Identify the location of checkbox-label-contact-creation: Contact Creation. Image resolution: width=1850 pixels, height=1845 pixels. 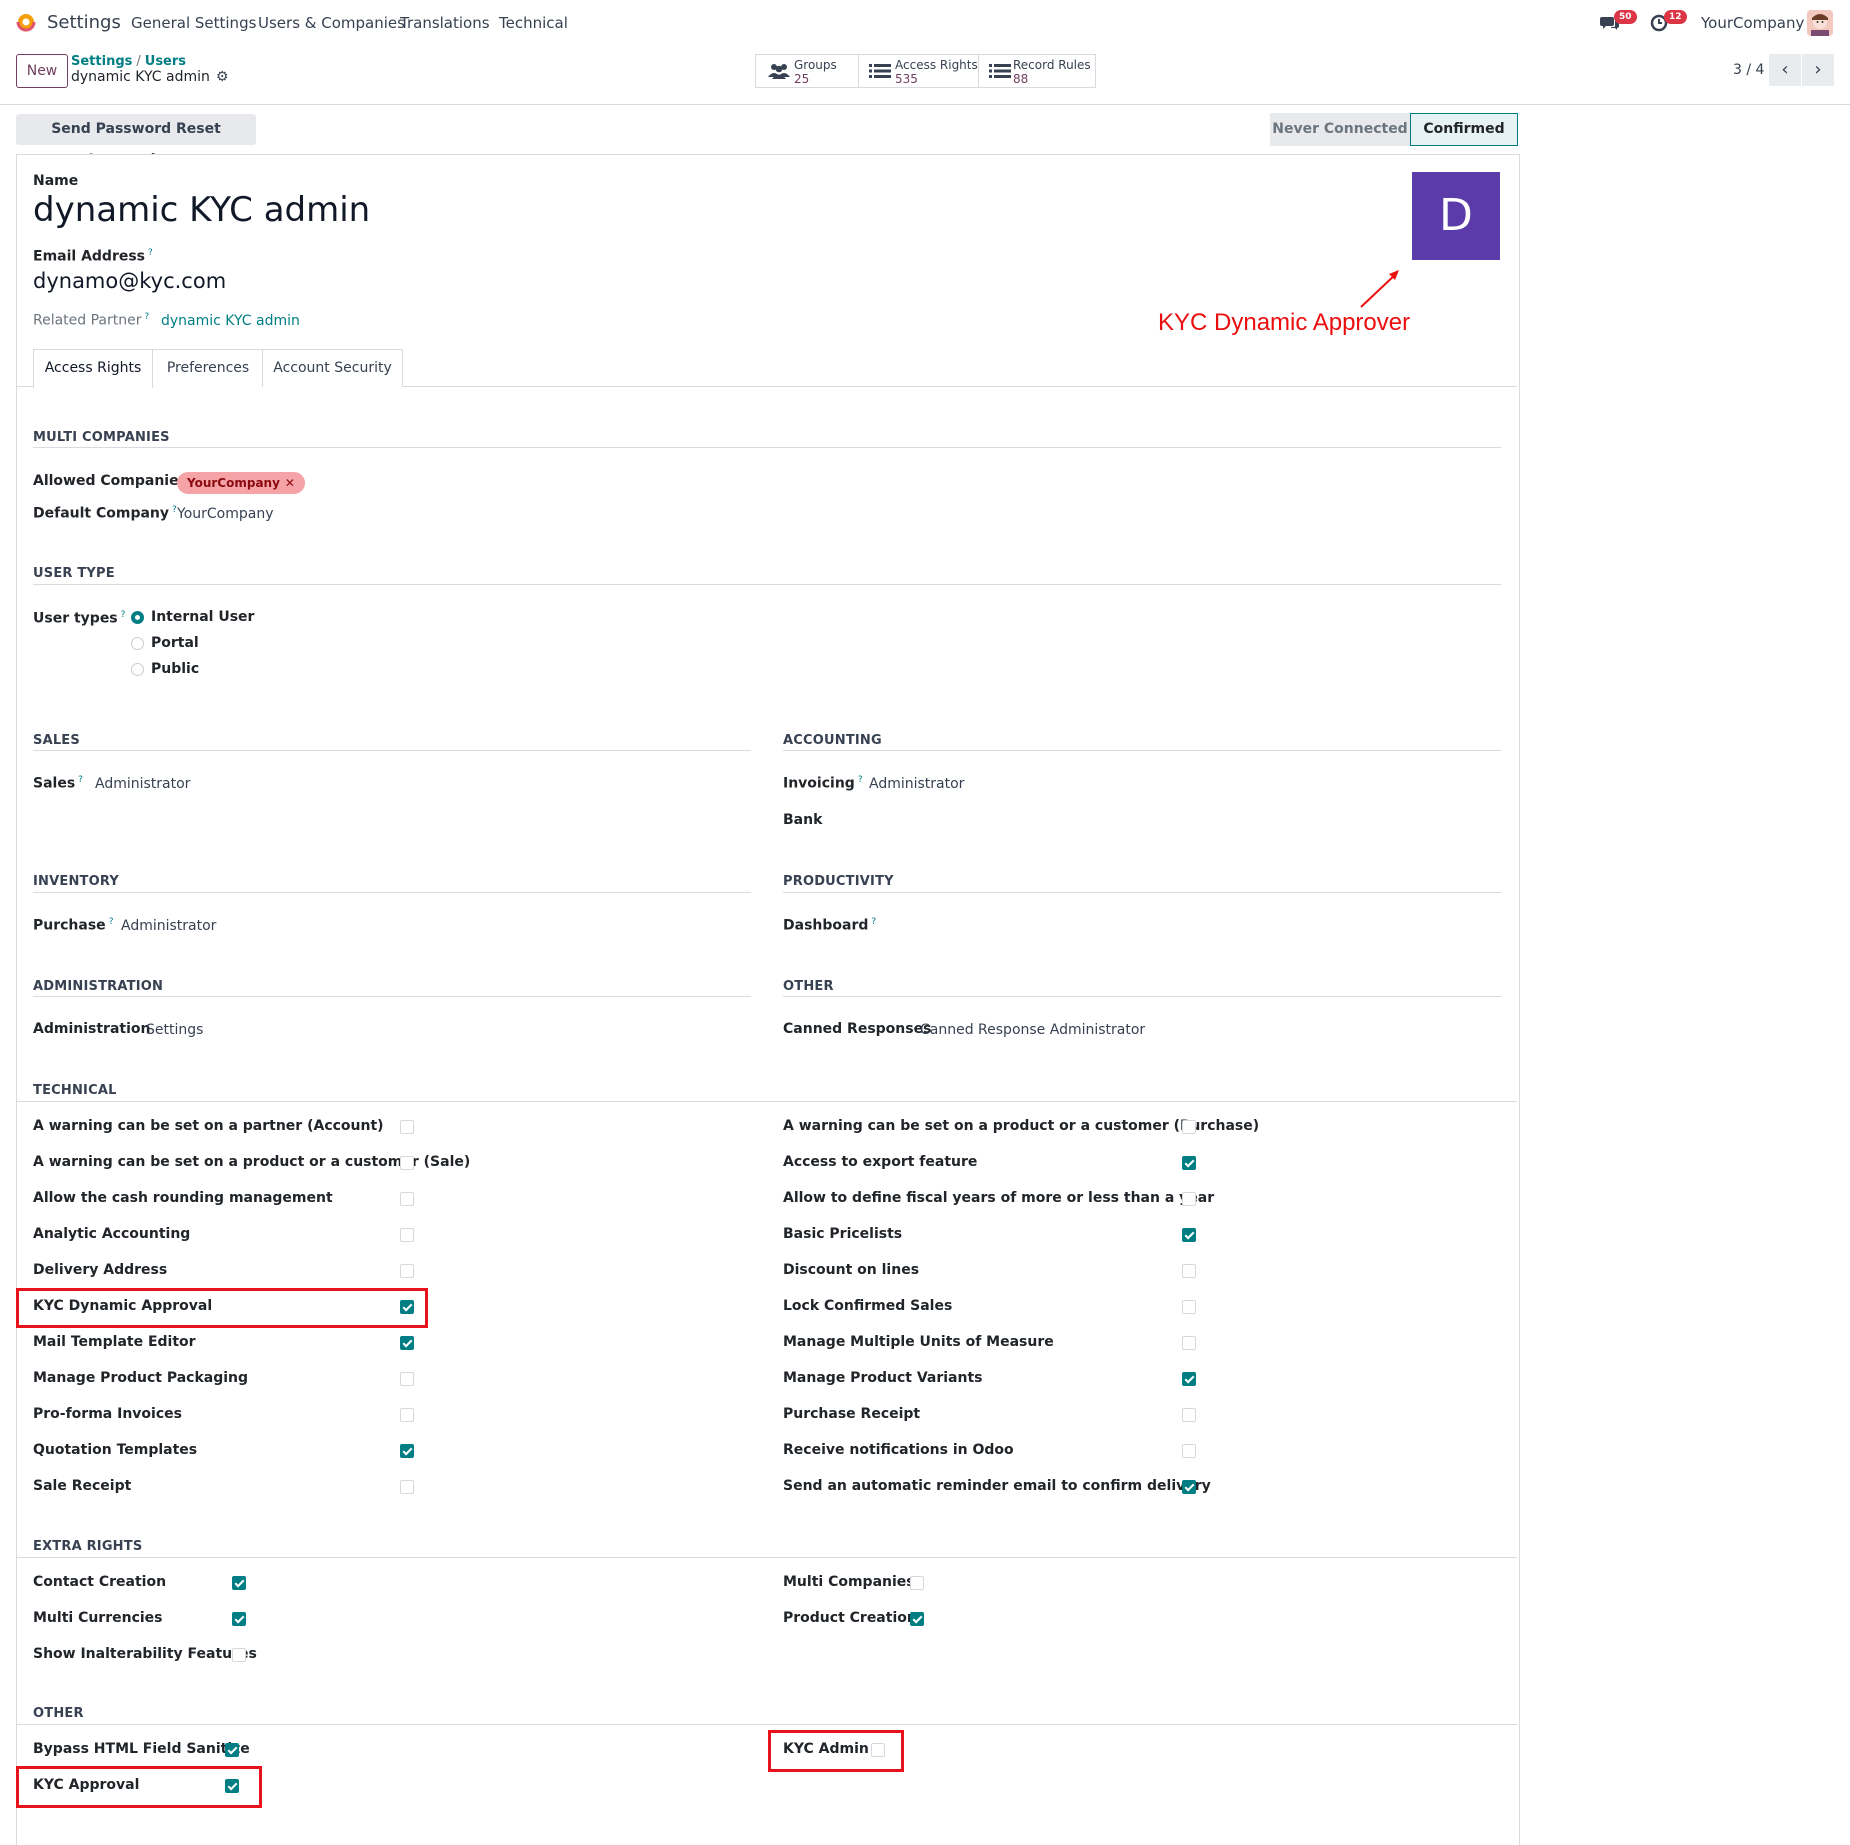
(100, 1582).